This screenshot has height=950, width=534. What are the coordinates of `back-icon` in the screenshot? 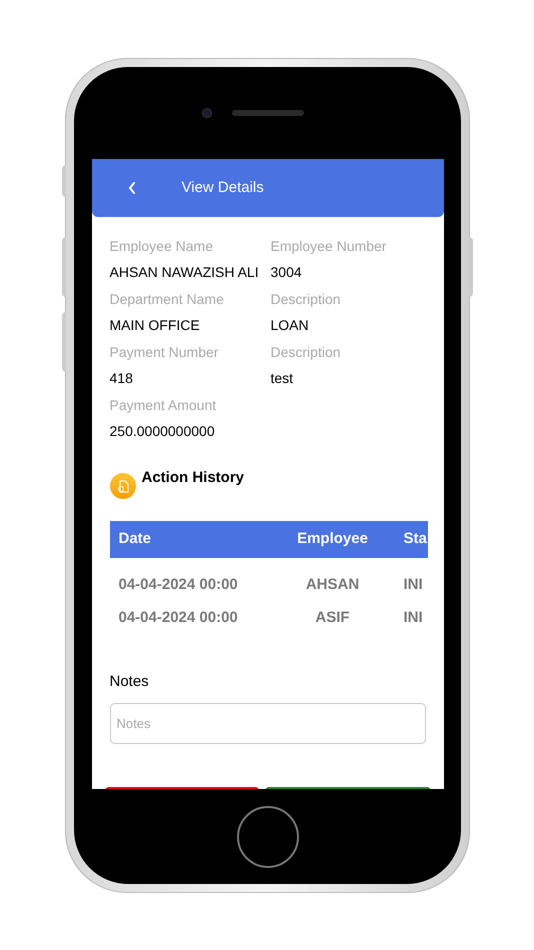 It's located at (132, 188).